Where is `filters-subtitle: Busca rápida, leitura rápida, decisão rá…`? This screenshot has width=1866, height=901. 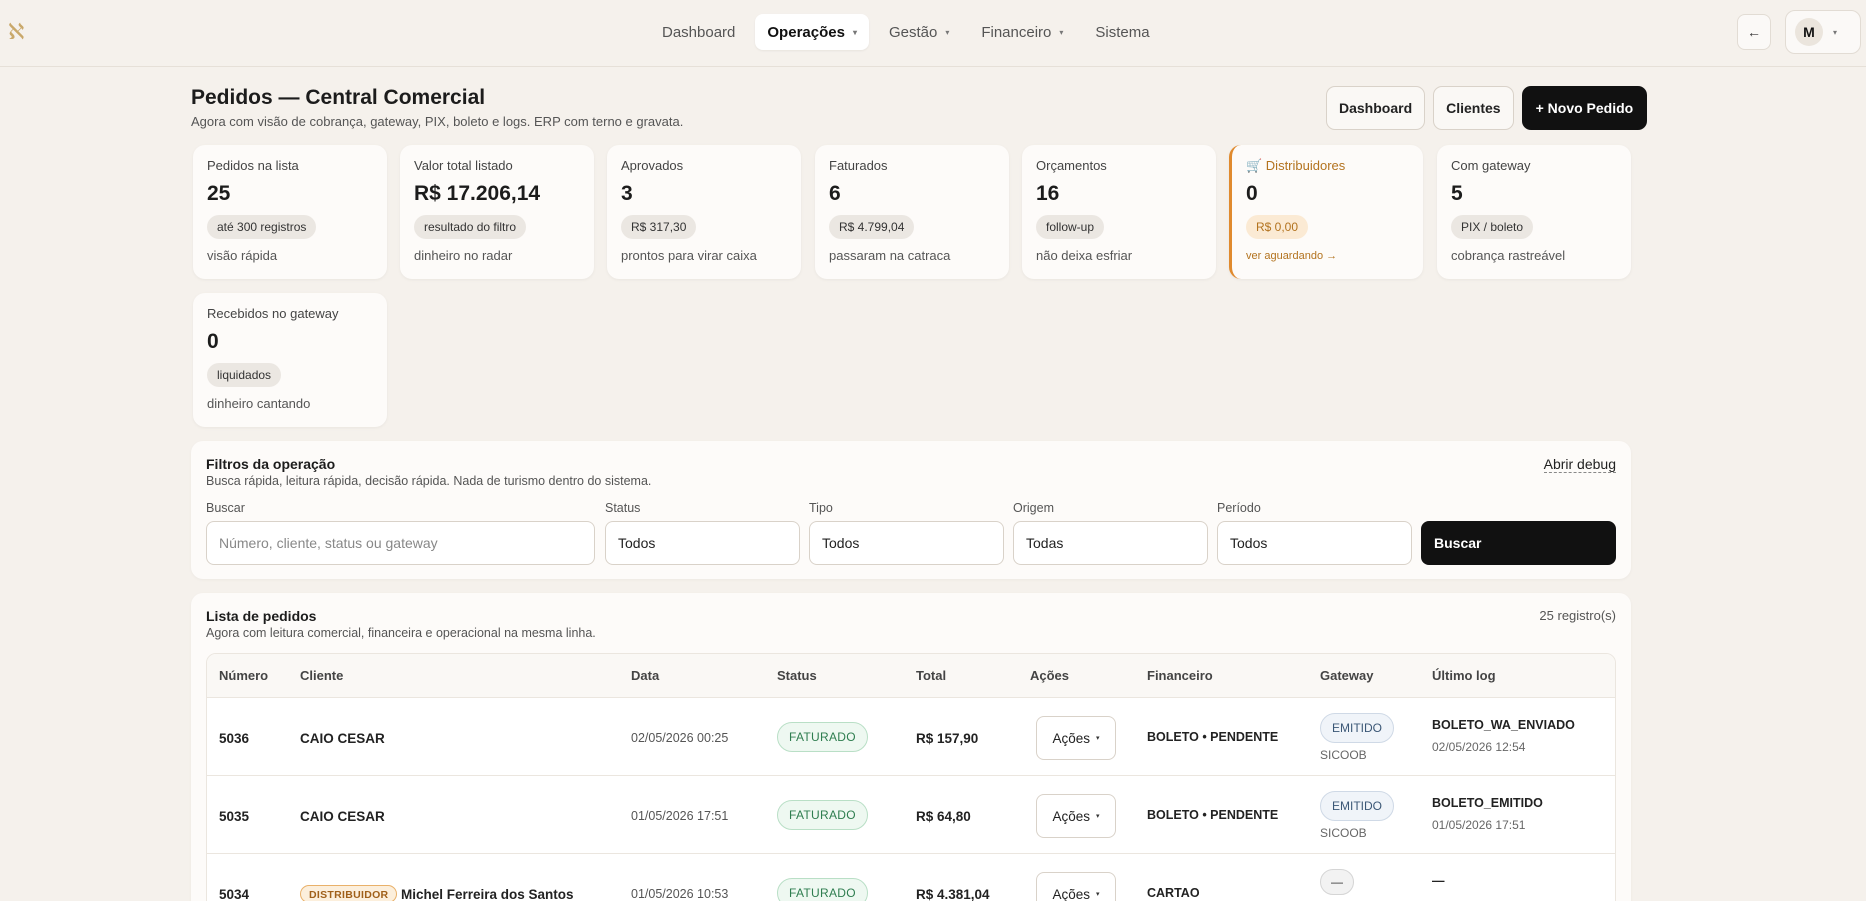 filters-subtitle: Busca rápida, leitura rápida, decisão rá… is located at coordinates (429, 481).